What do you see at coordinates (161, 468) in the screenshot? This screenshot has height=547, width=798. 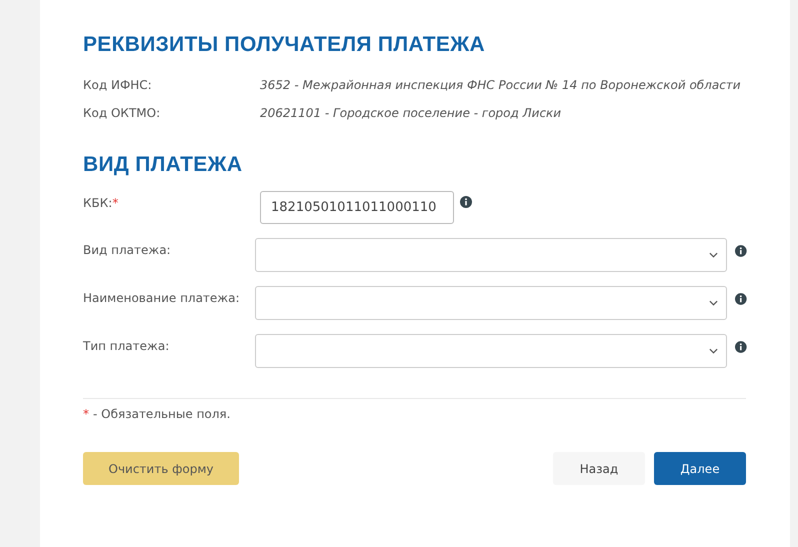 I see `clear-form-button: Очистить форму` at bounding box center [161, 468].